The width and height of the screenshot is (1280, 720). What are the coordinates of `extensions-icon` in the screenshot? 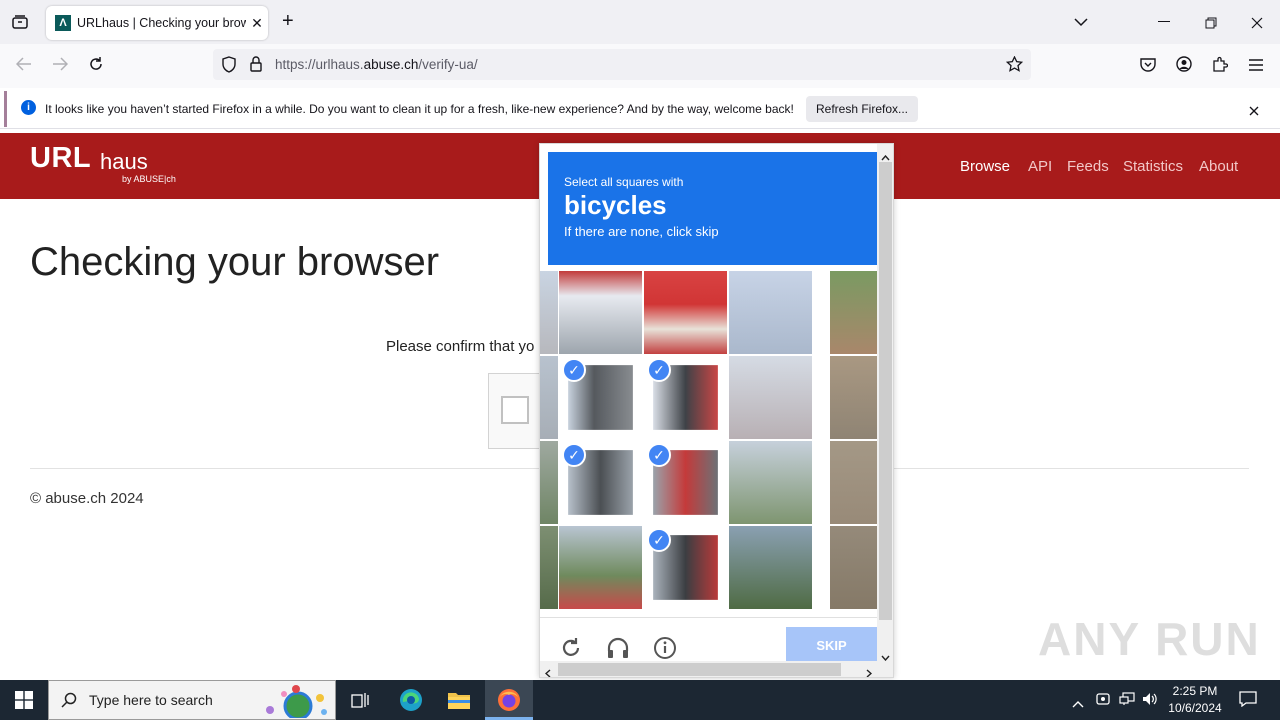 It's located at (1220, 66).